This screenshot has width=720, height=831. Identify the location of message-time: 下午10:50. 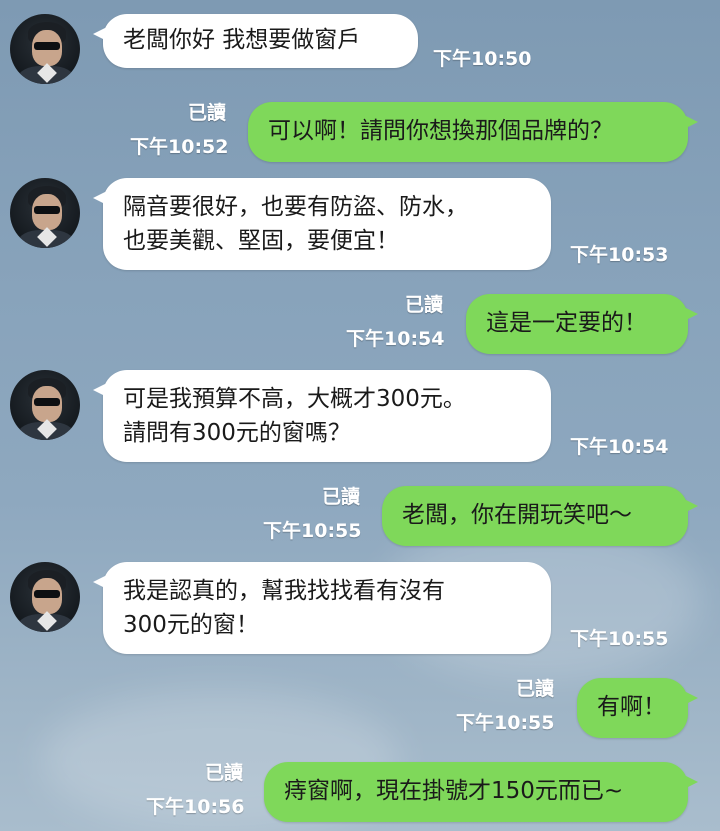
(482, 59).